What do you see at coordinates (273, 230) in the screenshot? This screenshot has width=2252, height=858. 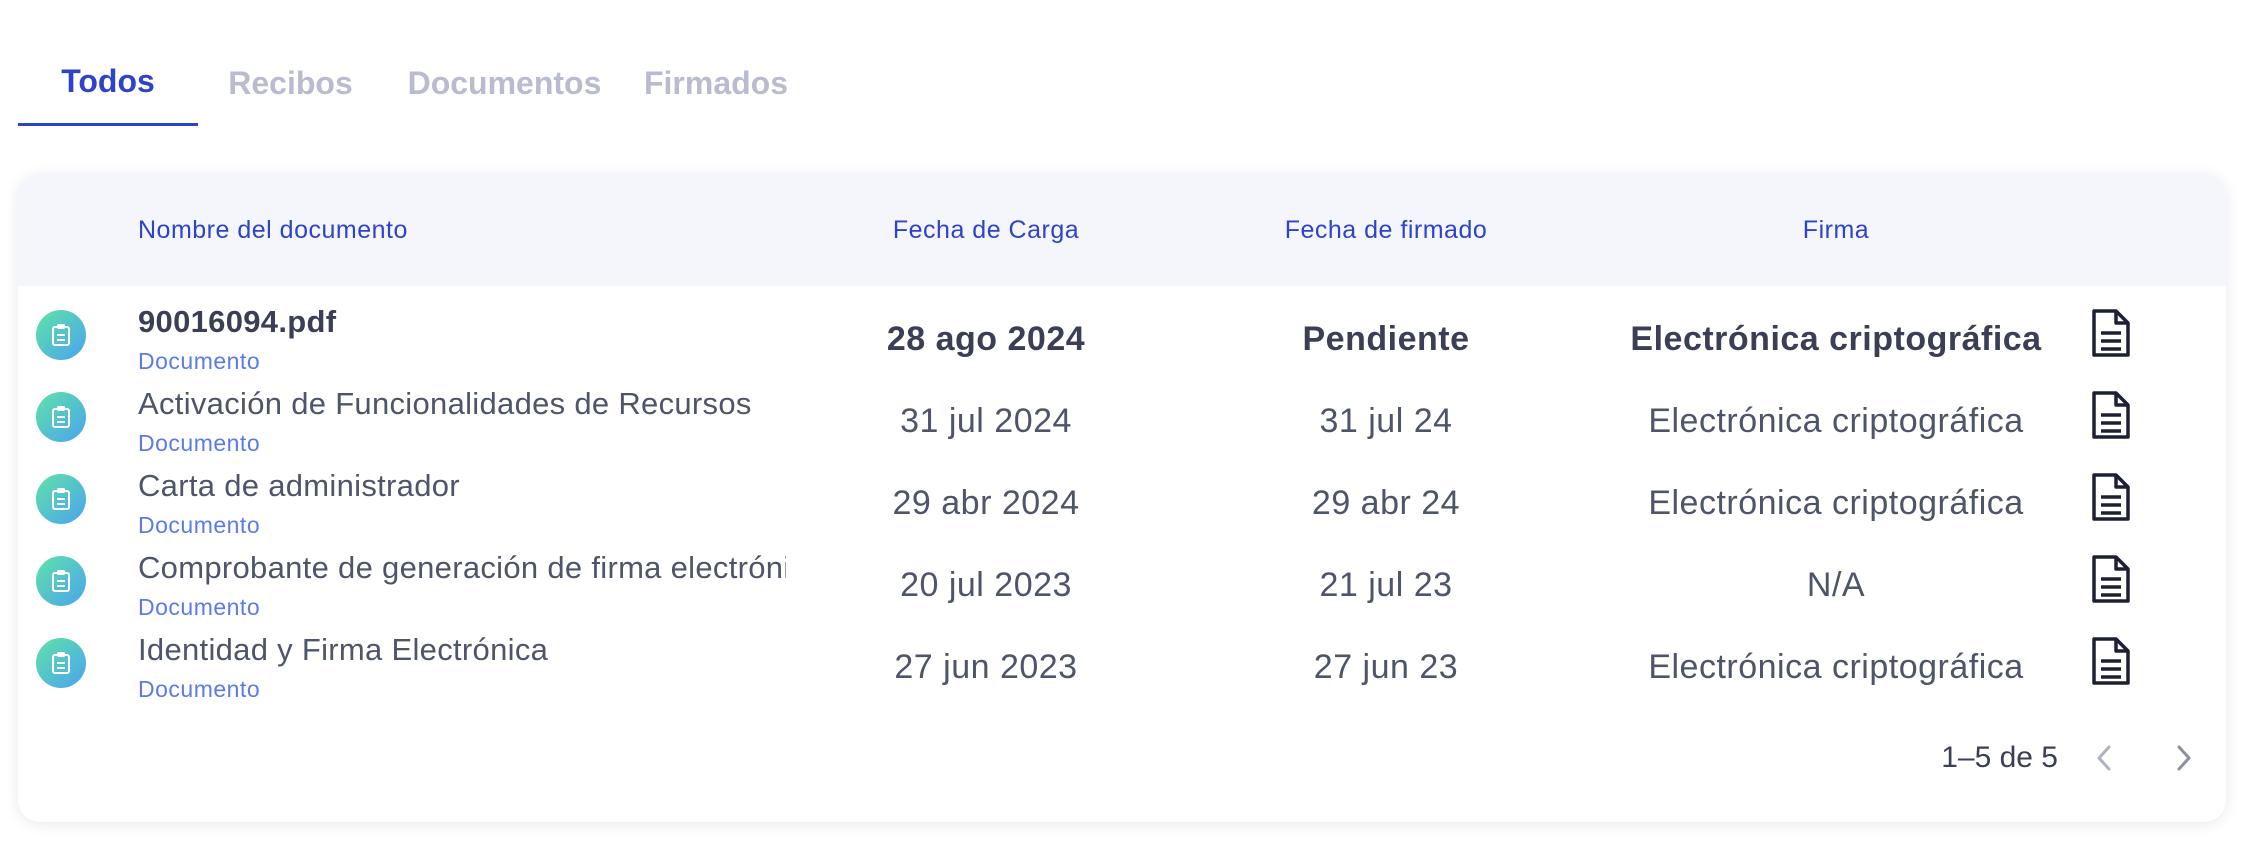 I see `column-header-name: Nombre del documento` at bounding box center [273, 230].